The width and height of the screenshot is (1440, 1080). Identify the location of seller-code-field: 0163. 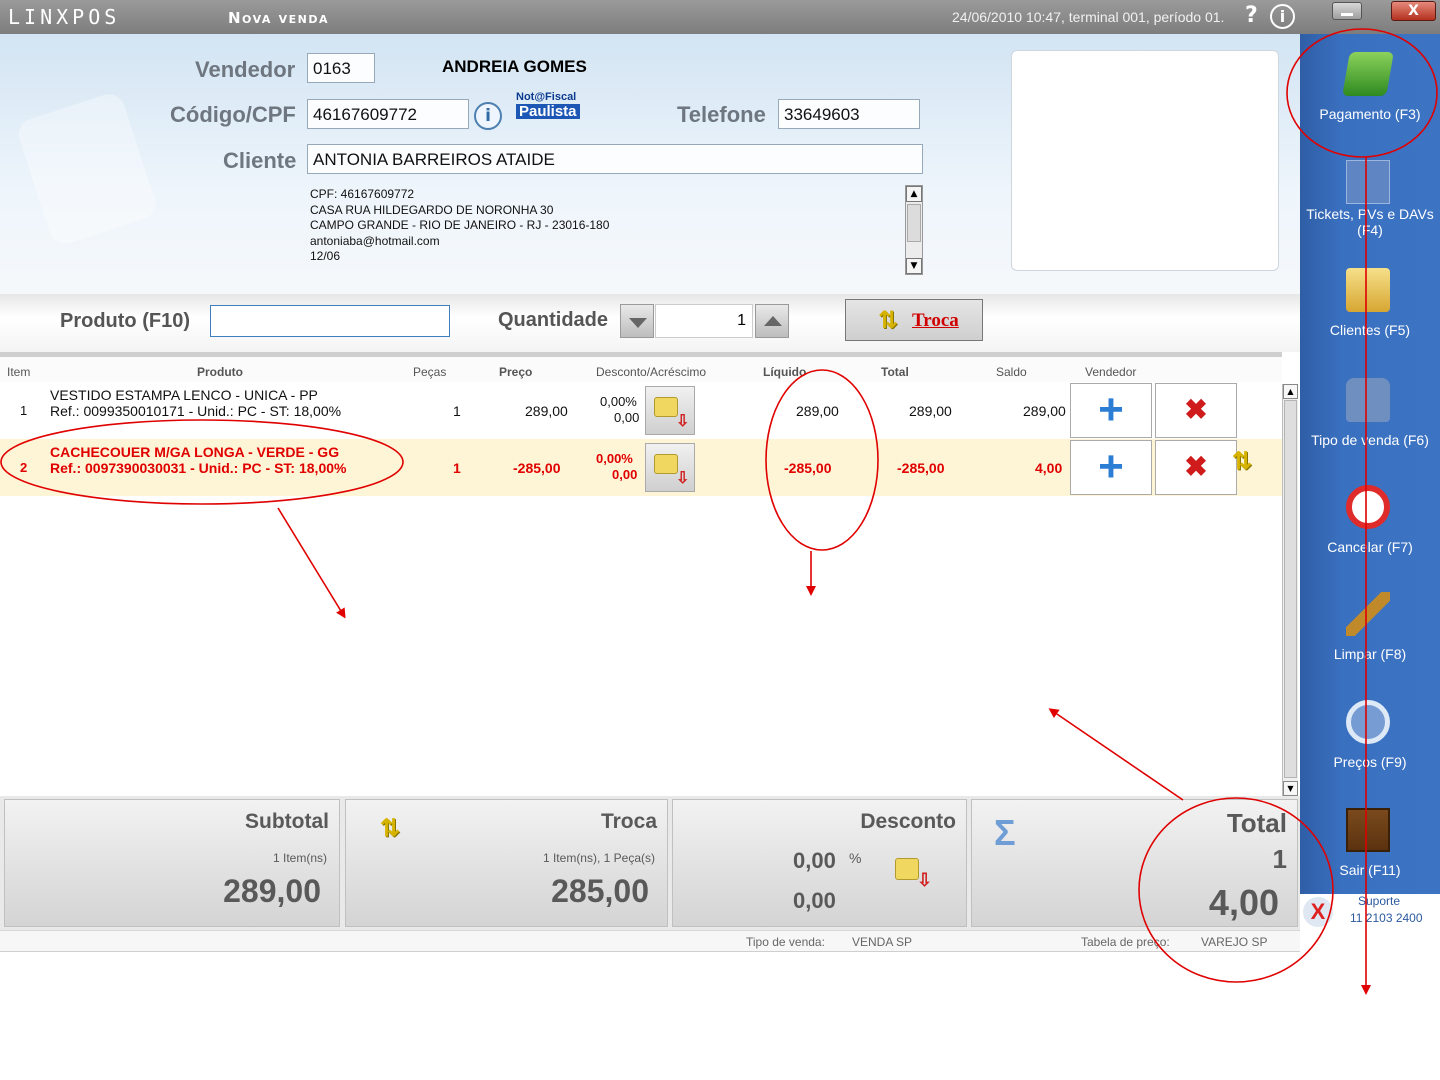
(341, 68).